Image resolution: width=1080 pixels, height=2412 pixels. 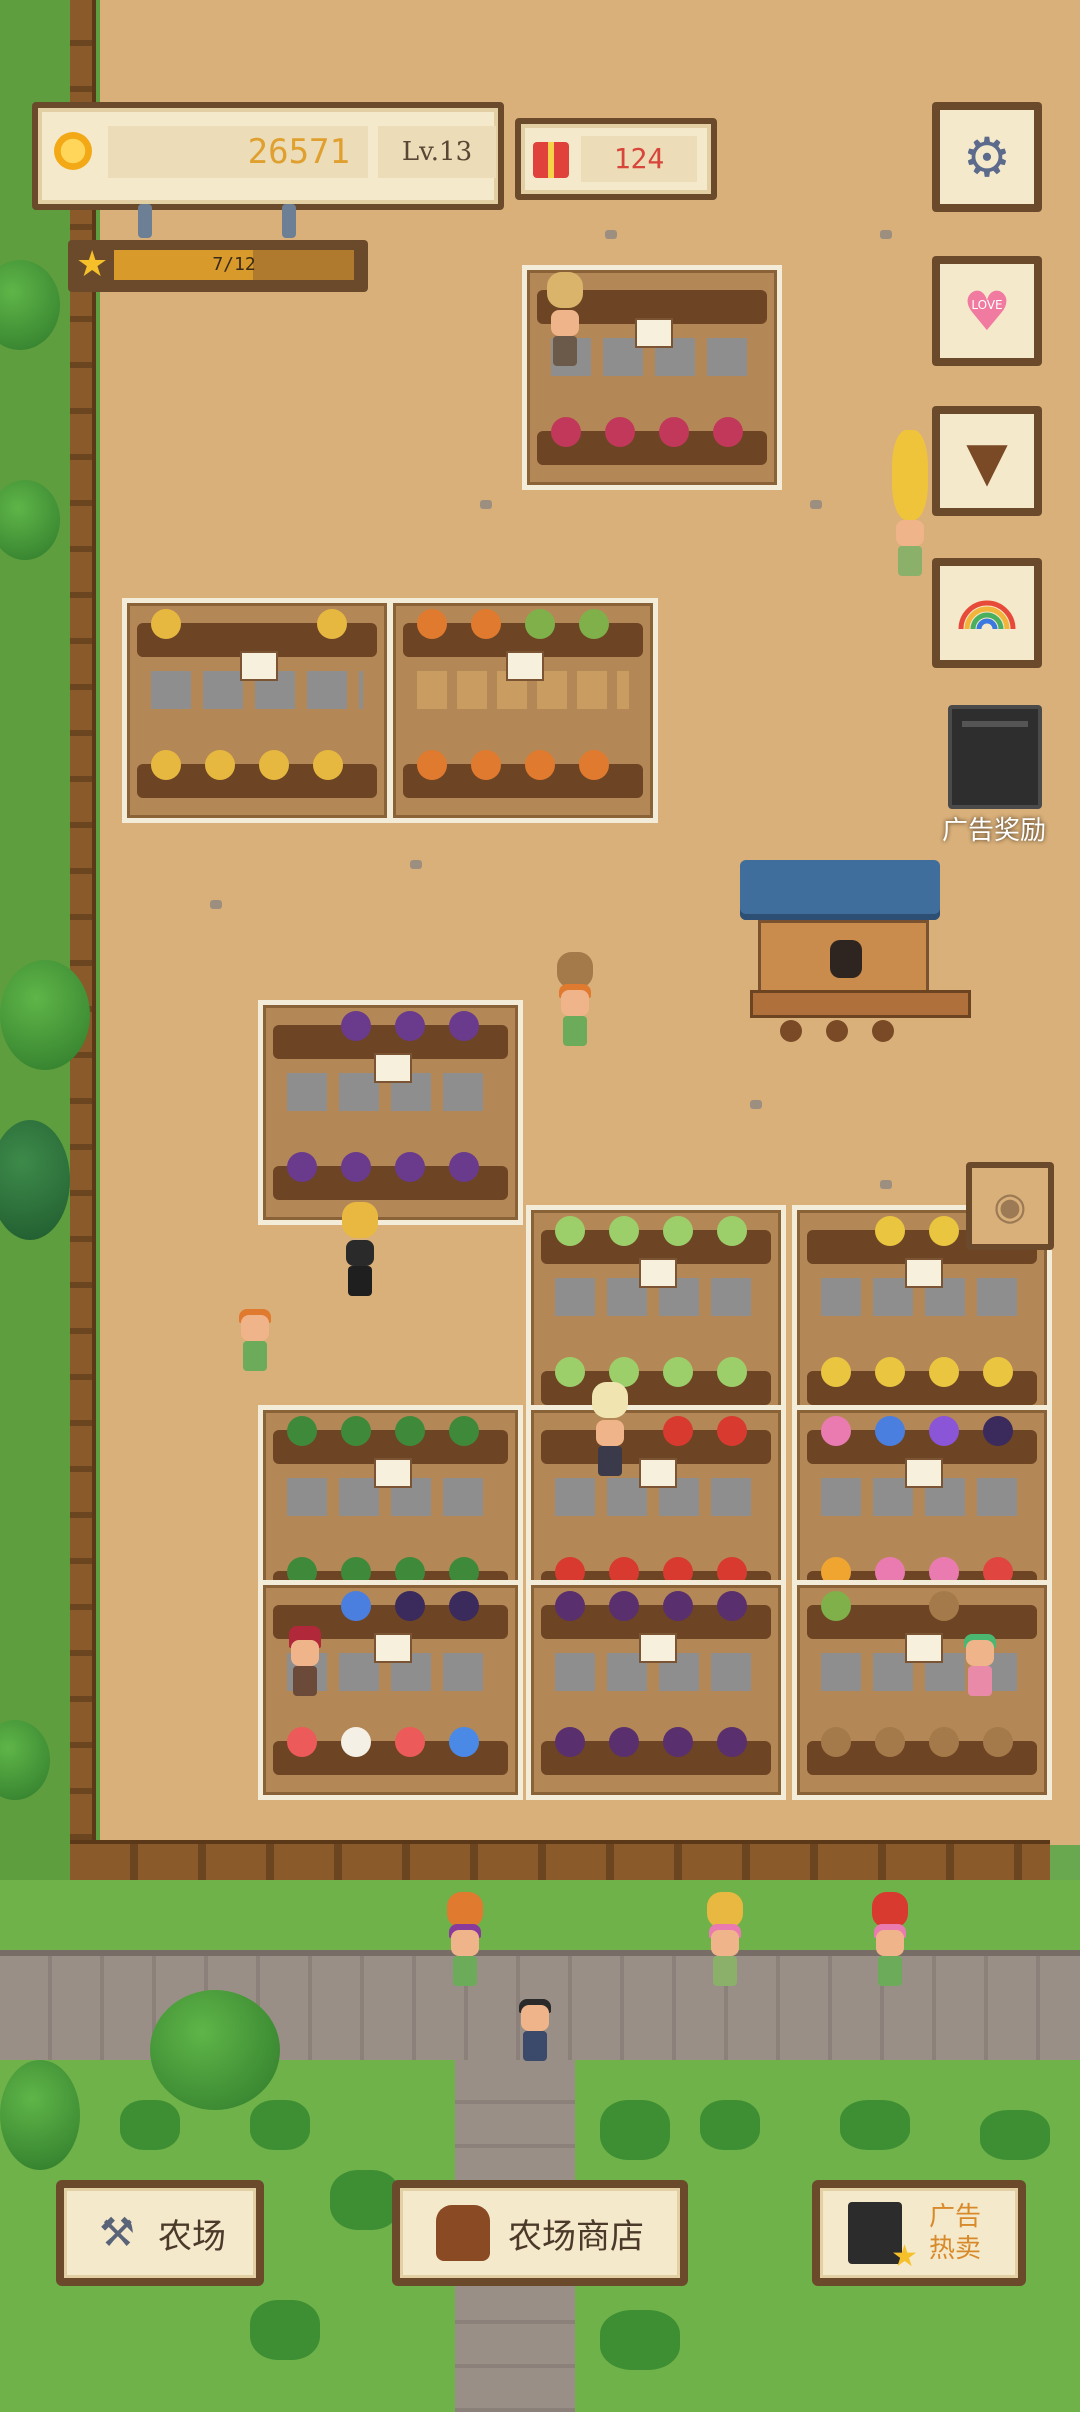 What do you see at coordinates (987, 311) in the screenshot?
I see `love-button: ♥ LOVE` at bounding box center [987, 311].